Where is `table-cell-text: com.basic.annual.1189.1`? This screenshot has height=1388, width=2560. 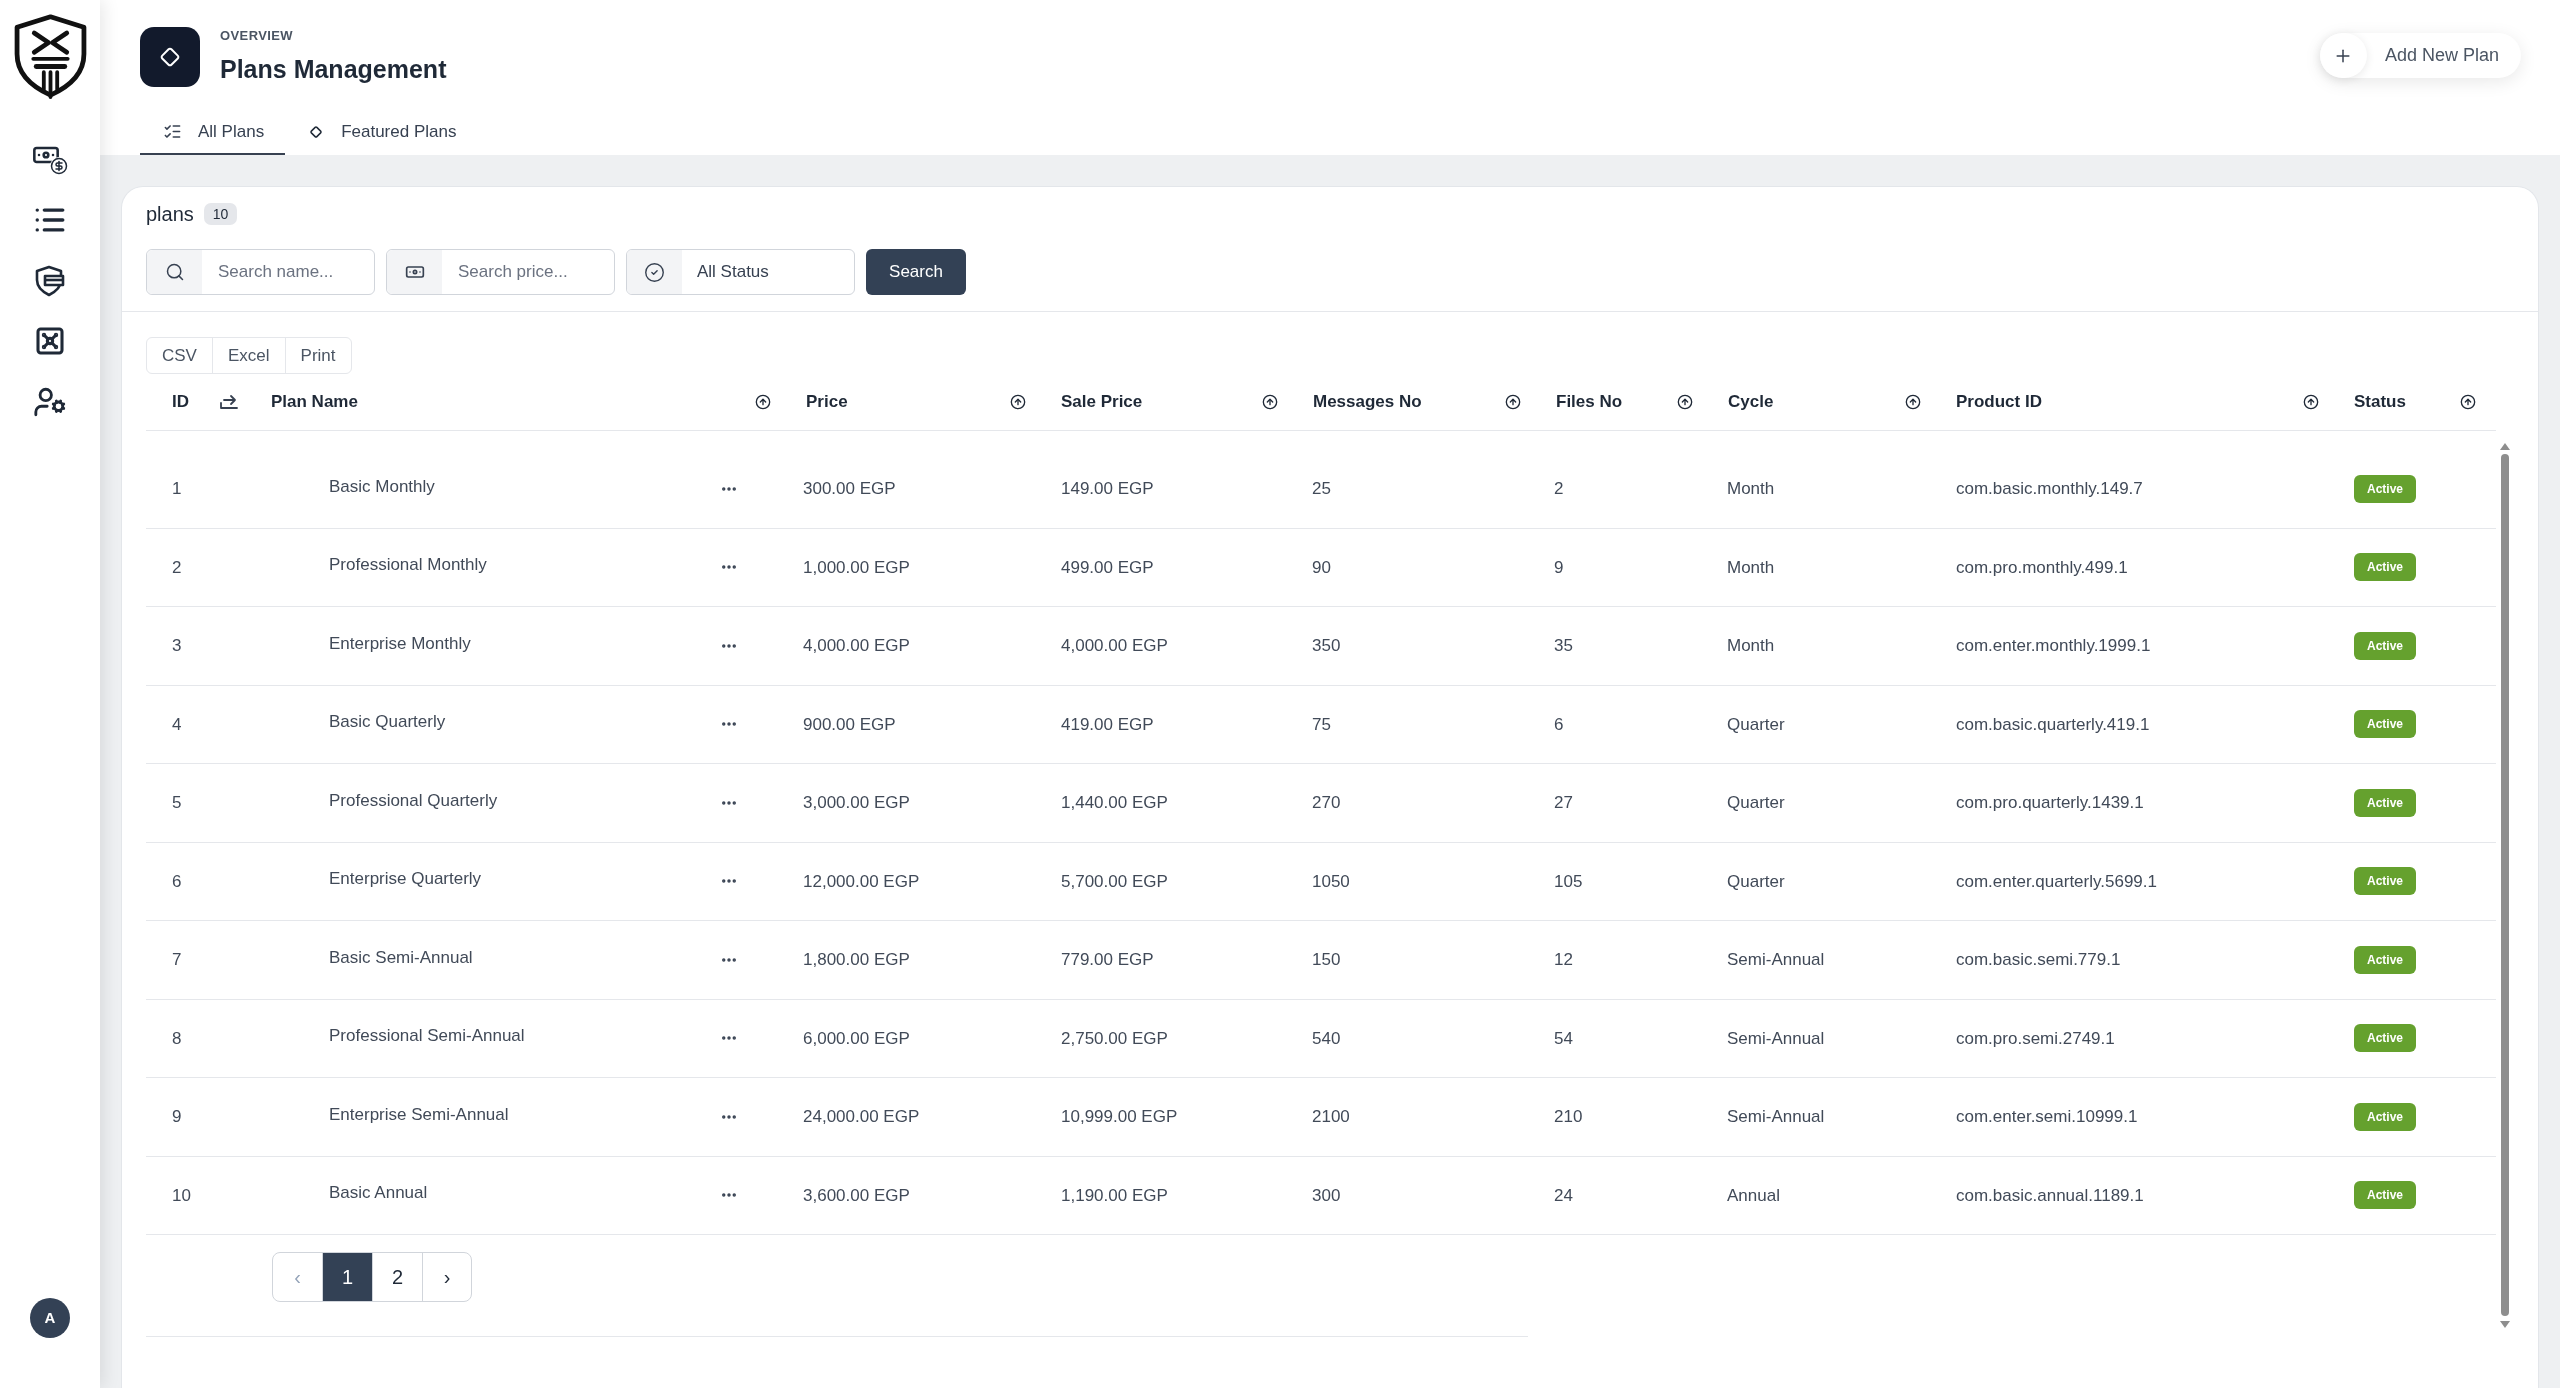 table-cell-text: com.basic.annual.1189.1 is located at coordinates (2050, 1195).